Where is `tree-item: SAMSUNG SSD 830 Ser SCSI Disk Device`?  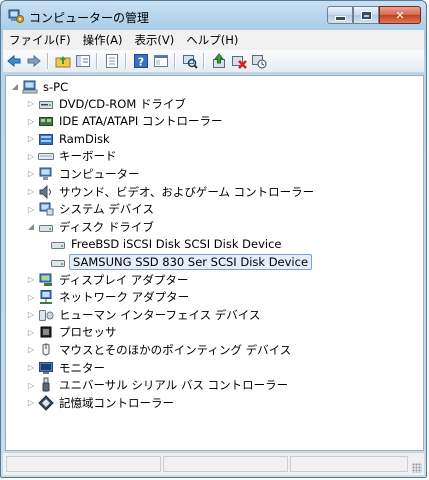
tree-item: SAMSUNG SSD 830 Ser SCSI Disk Device is located at coordinates (180, 261).